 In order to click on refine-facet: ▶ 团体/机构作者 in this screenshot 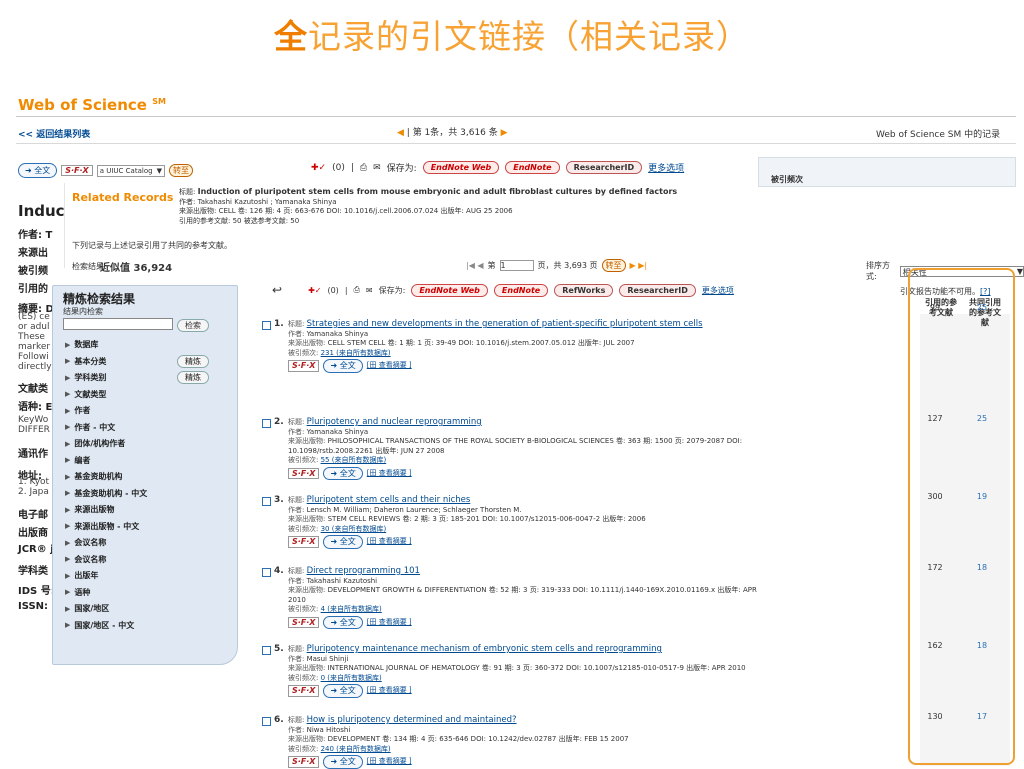, I will do `click(147, 443)`.